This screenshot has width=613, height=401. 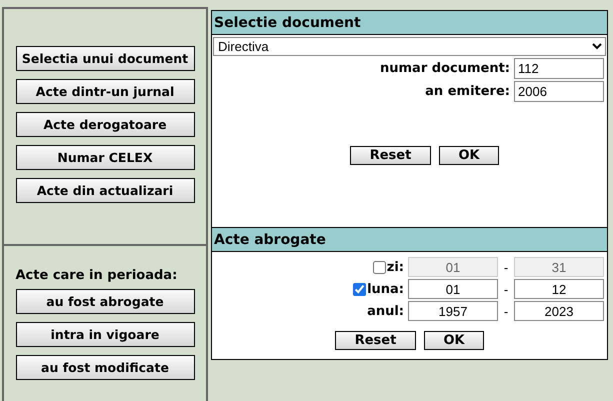 I want to click on checkbox, so click(x=359, y=289).